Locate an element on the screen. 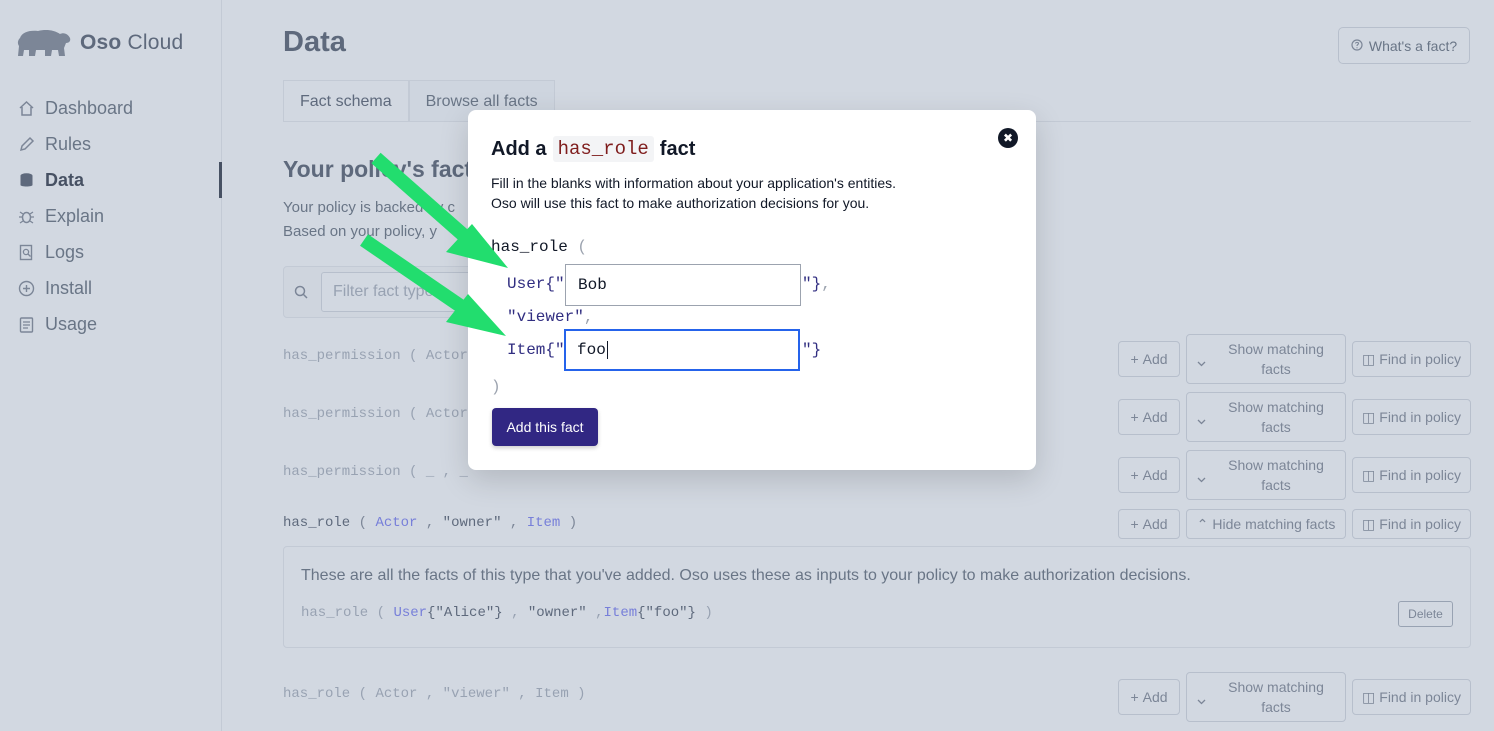 This screenshot has width=1494, height=731. item-type-suffix: "} is located at coordinates (812, 350).